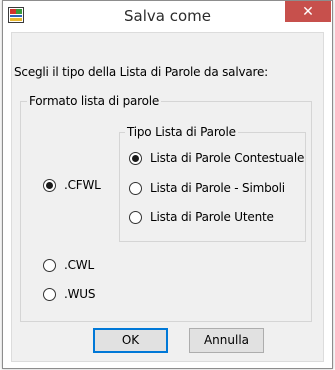 The height and width of the screenshot is (370, 335). I want to click on radio-format-cwl: .CWL, so click(68, 265).